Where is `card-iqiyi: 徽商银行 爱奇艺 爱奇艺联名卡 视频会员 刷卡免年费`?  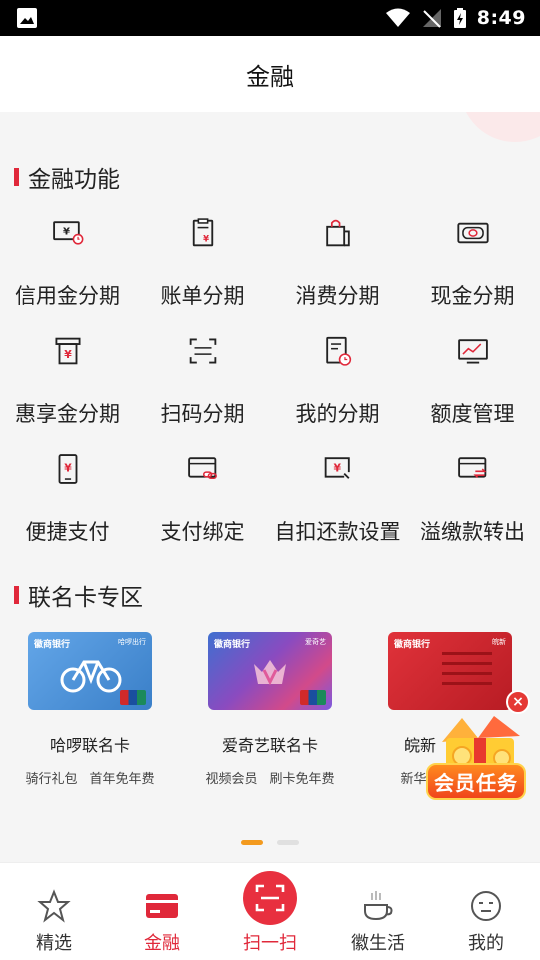 card-iqiyi: 徽商银行 爱奇艺 爱奇艺联名卡 视频会员 刷卡免年费 is located at coordinates (270, 709).